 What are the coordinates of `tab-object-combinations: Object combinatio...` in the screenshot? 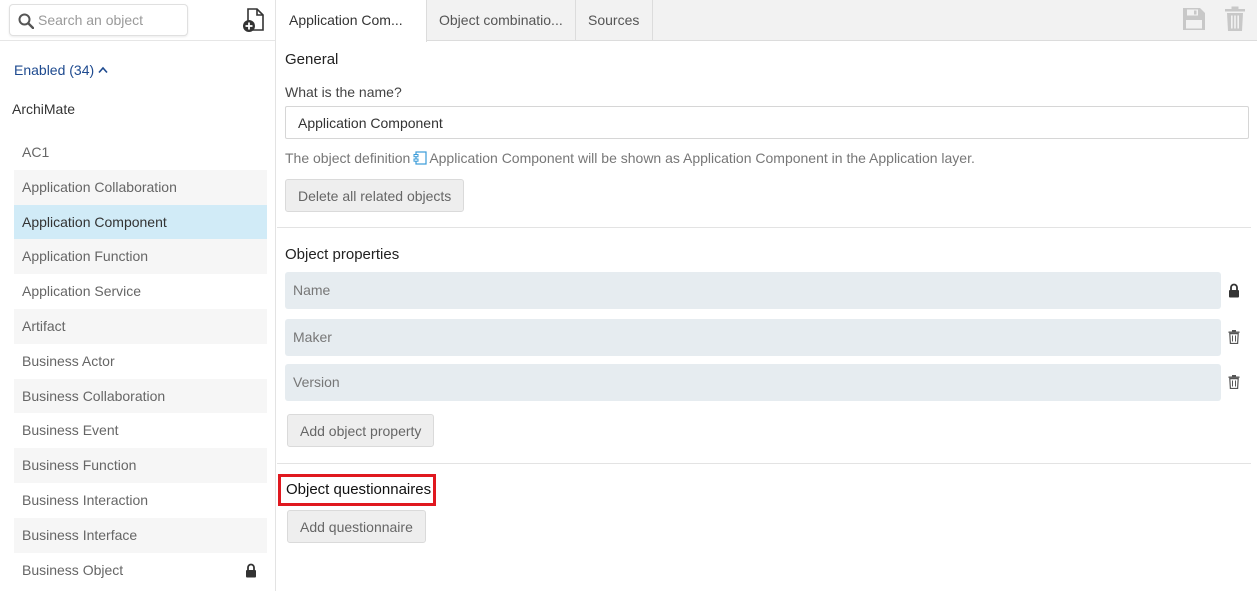 It's located at (501, 20).